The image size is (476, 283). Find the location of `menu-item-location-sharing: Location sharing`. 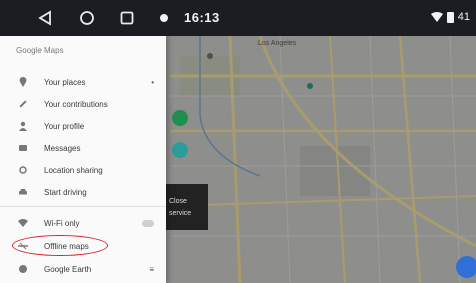

menu-item-location-sharing: Location sharing is located at coordinates (83, 170).